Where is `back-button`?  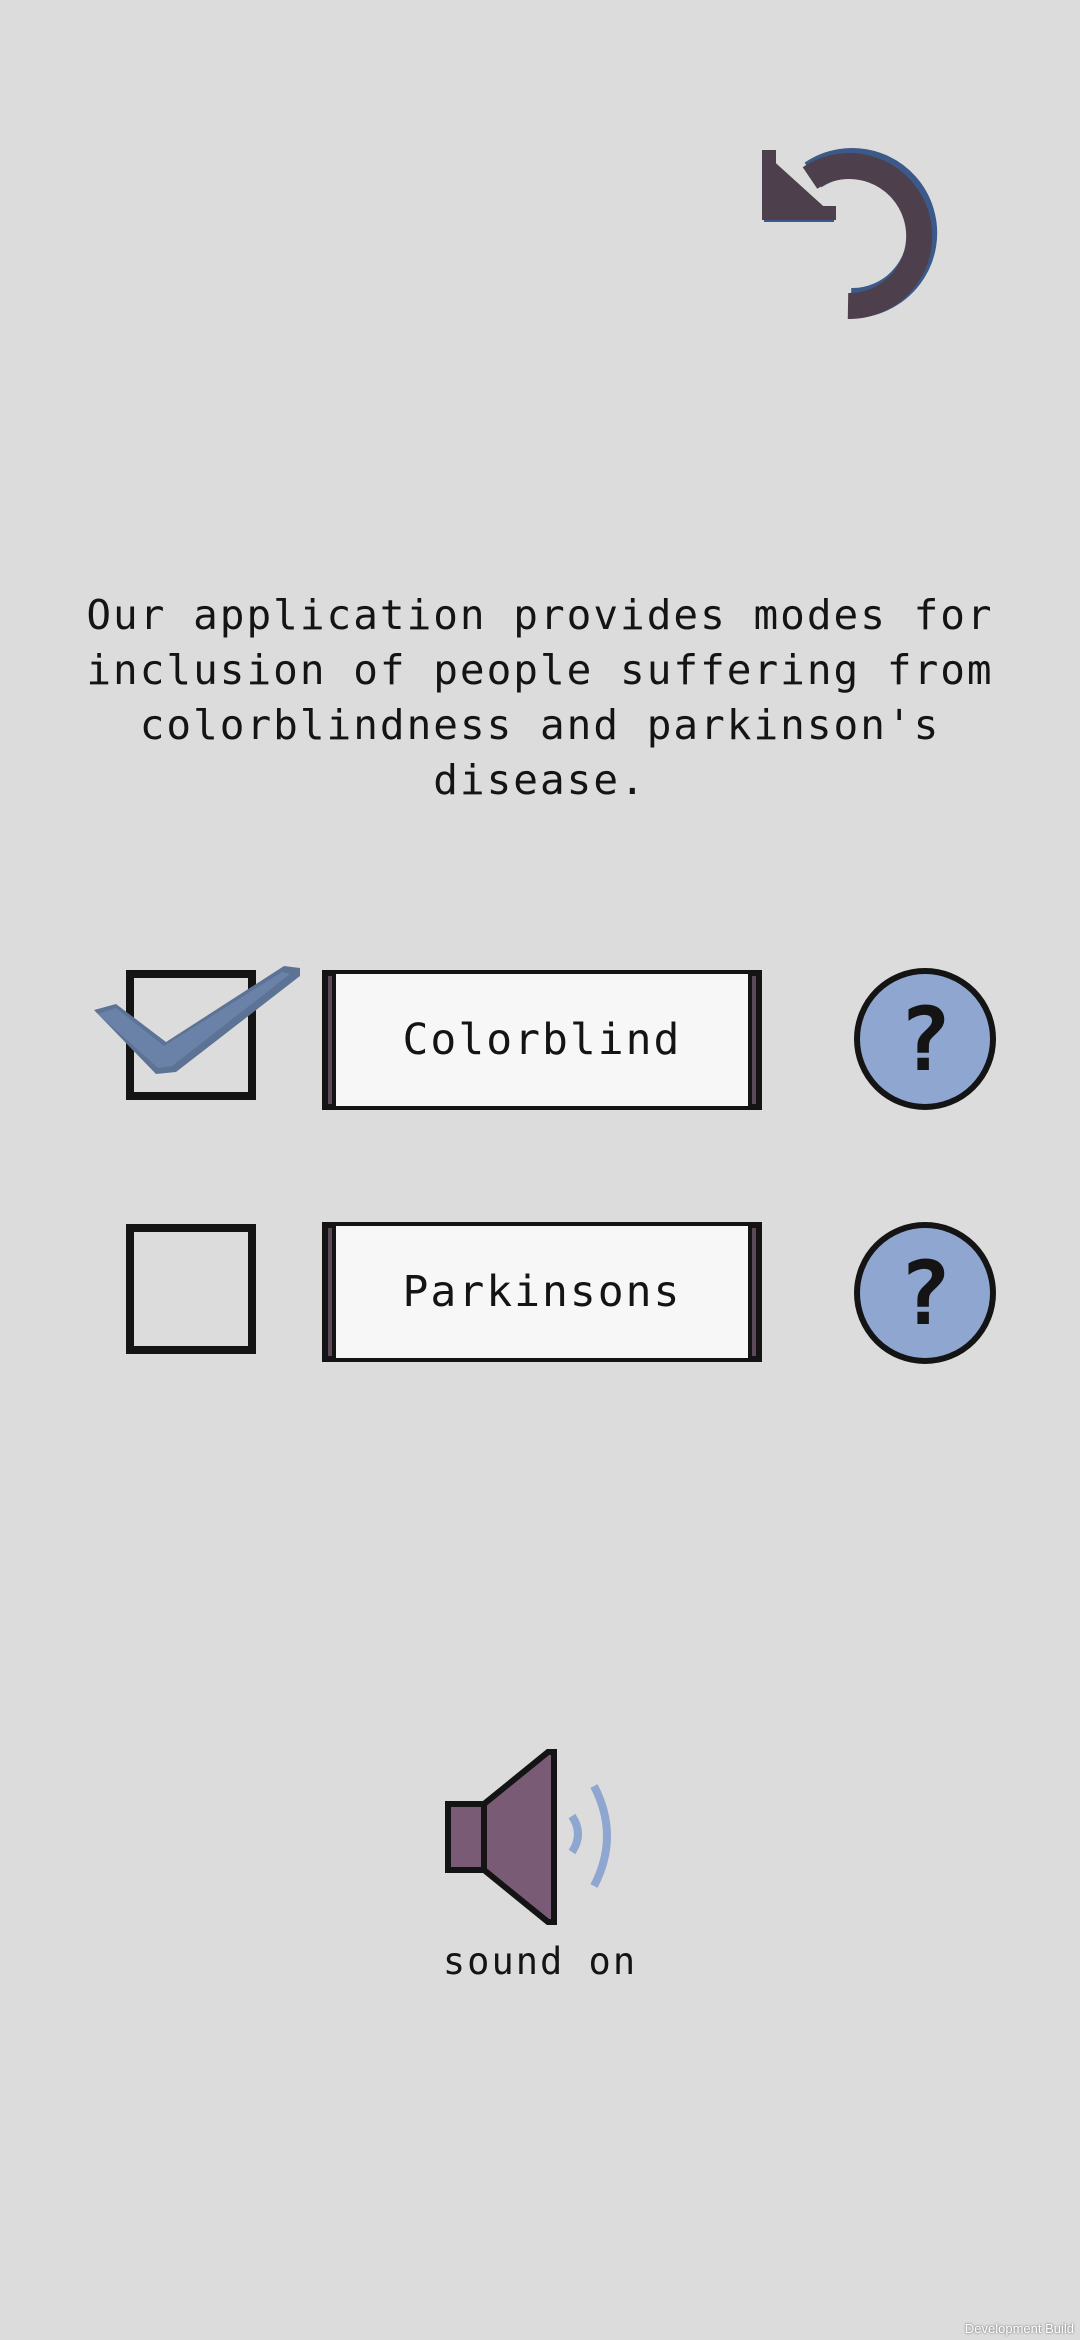
back-button is located at coordinates (863, 225).